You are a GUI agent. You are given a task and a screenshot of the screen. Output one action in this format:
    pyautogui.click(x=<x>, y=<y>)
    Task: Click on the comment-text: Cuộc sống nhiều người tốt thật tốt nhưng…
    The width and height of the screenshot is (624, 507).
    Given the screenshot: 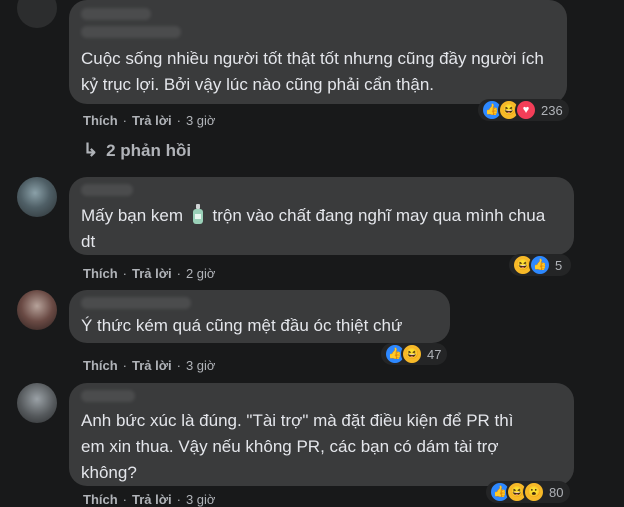 What is the action you would take?
    pyautogui.click(x=312, y=71)
    